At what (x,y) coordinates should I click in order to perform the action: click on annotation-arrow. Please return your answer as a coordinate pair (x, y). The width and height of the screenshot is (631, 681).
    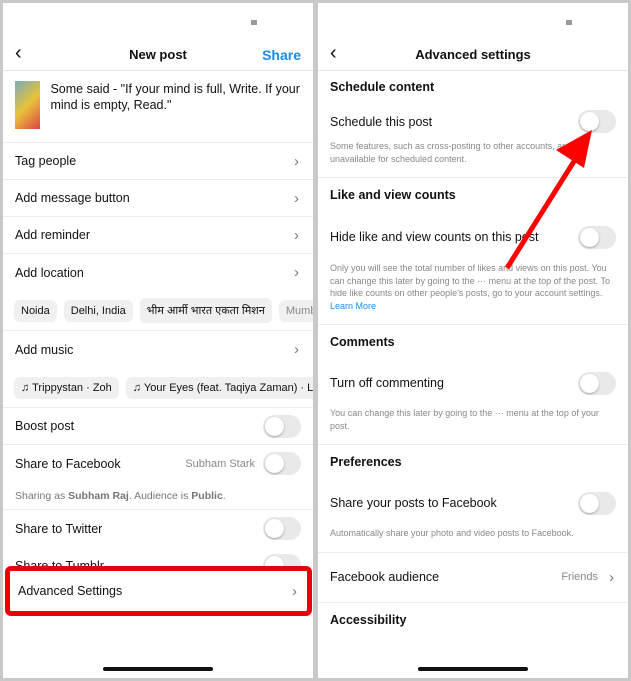
    Looking at the image, I should click on (548, 200).